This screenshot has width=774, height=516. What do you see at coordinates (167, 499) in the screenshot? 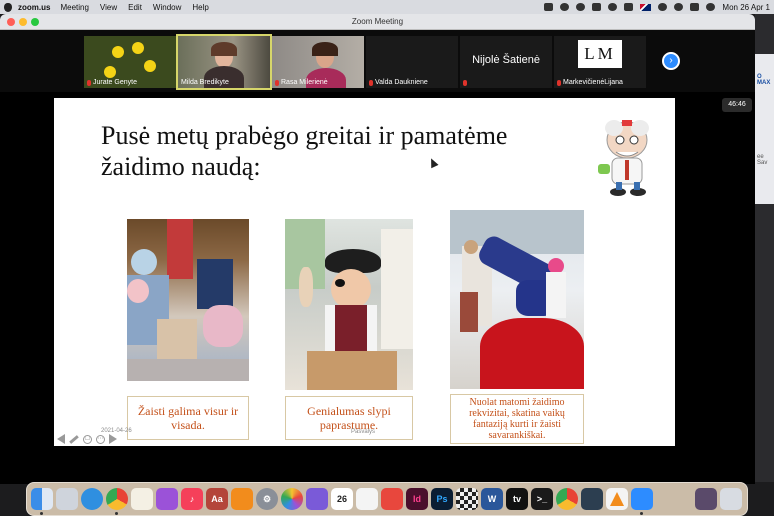
I see `podcasts-icon` at bounding box center [167, 499].